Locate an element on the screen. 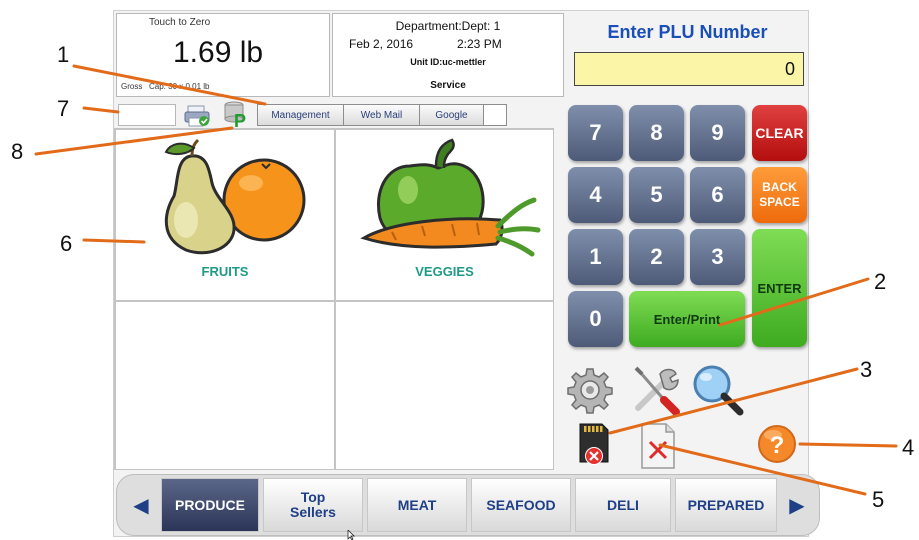  link-bar: Management Web Mail Google is located at coordinates (382, 115).